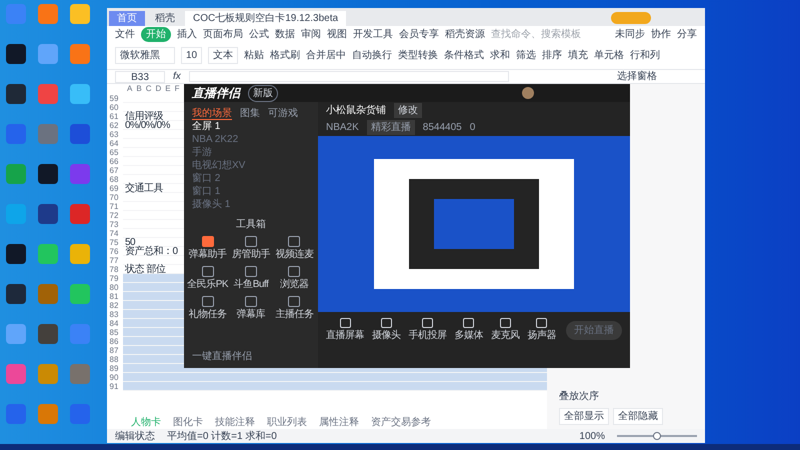  I want to click on row-header: 74, so click(114, 233).